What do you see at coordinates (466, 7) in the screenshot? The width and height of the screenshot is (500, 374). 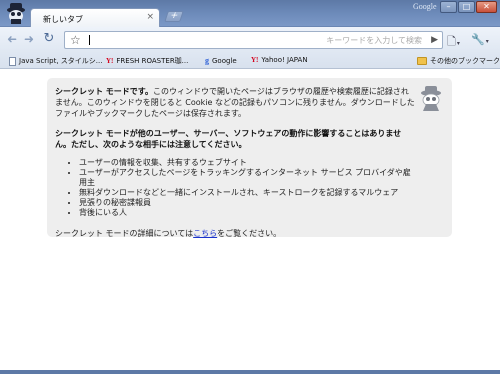 I see `maximize-button: □` at bounding box center [466, 7].